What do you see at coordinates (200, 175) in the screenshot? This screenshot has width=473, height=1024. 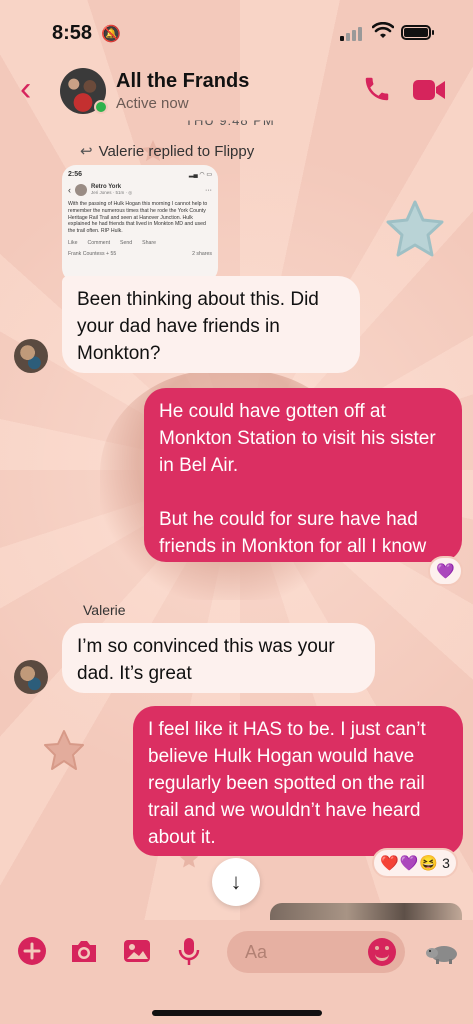 I see `quoted-status-icons: ▂▄ ◠ ▭` at bounding box center [200, 175].